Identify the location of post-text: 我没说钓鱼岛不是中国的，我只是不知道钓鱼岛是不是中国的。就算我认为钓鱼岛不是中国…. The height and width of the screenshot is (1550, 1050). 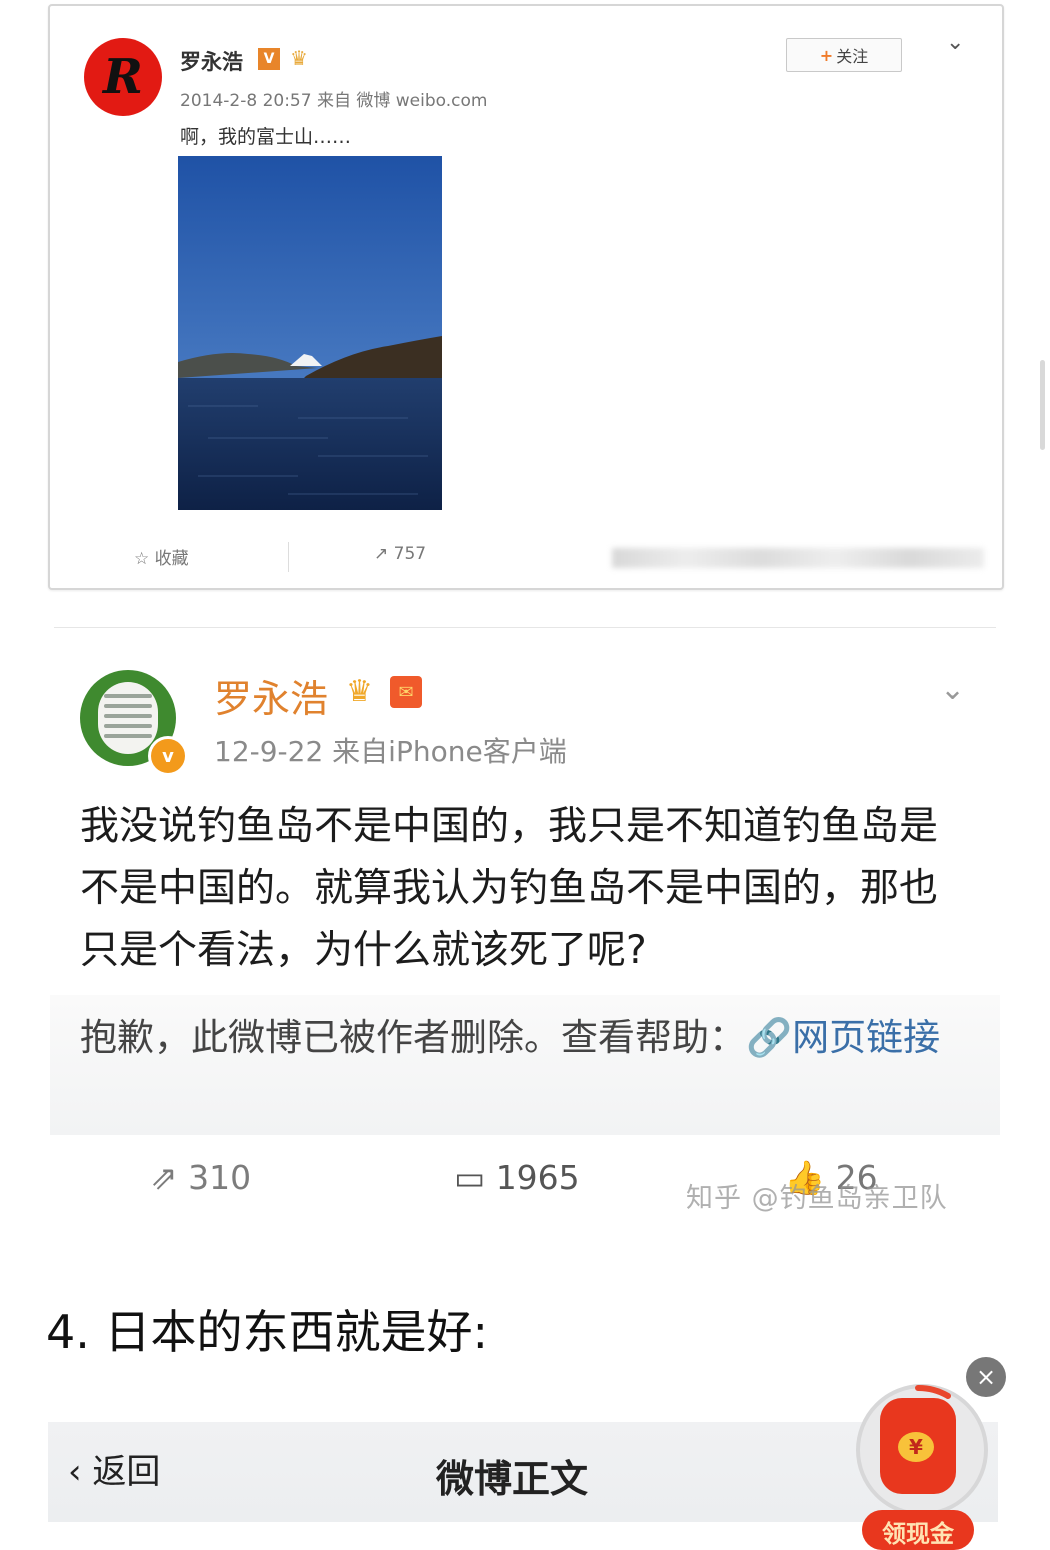
(509, 888).